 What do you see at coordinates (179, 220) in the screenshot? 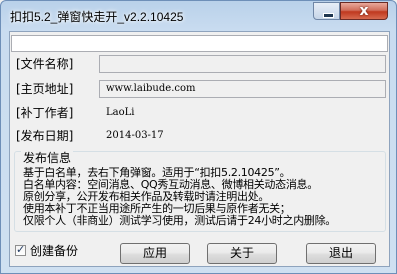
I see `note-line: 仅限个人（非商业）测试学习使用，测试后请于24小时之内删除。` at bounding box center [179, 220].